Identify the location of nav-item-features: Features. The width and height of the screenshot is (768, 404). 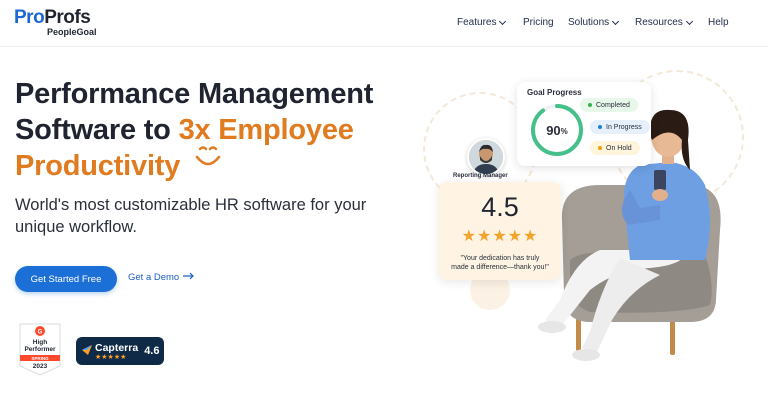
(482, 22).